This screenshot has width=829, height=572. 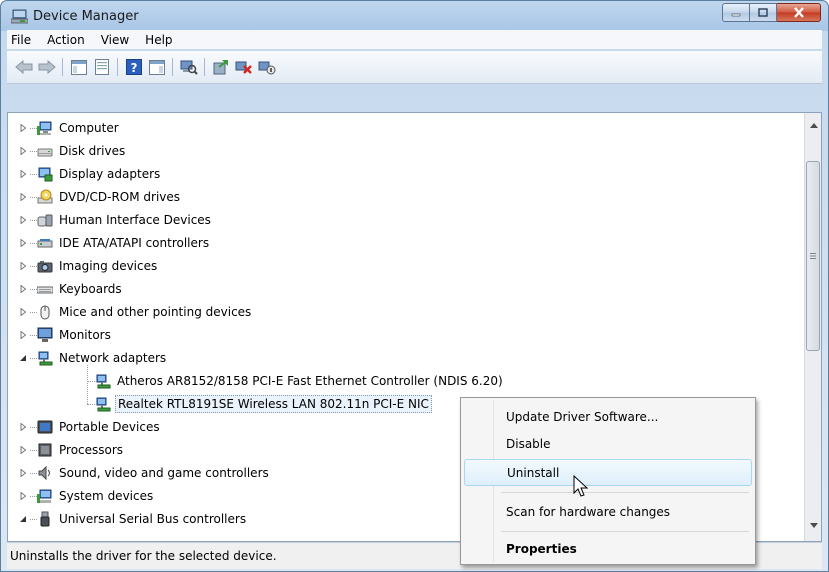 What do you see at coordinates (69, 128) in the screenshot?
I see `tree-item: Computer` at bounding box center [69, 128].